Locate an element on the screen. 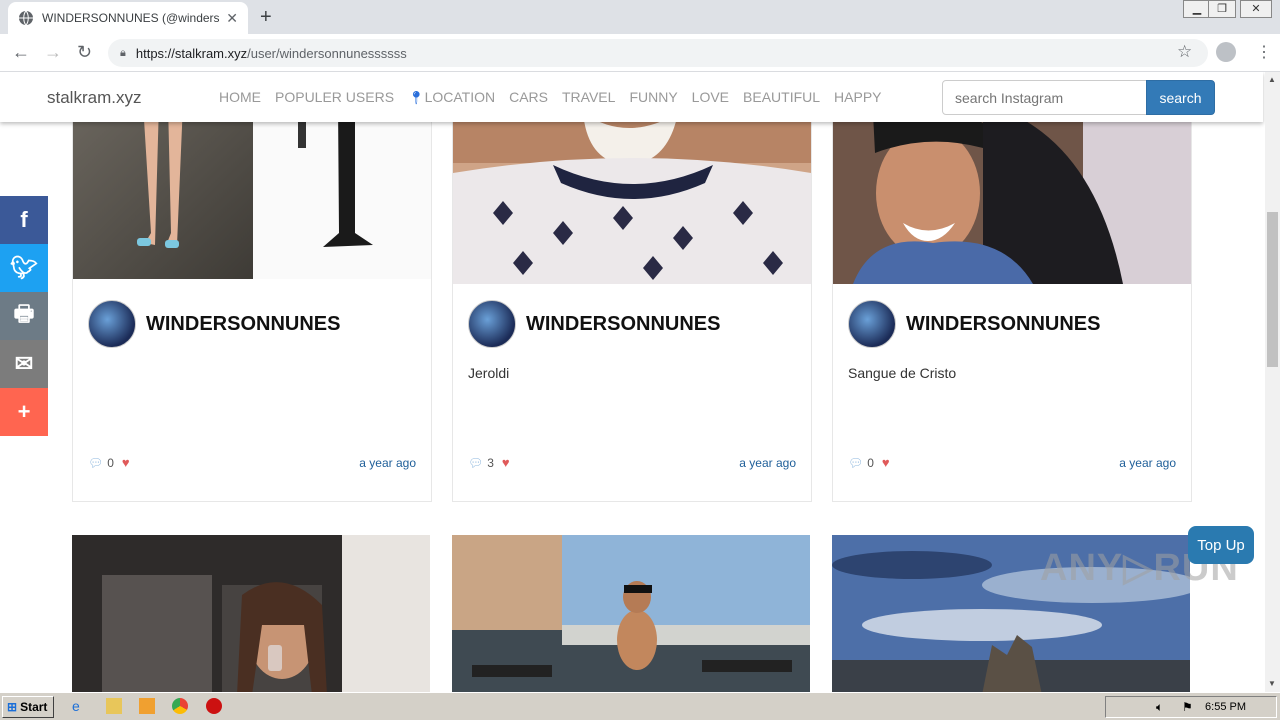 Image resolution: width=1280 pixels, height=720 pixels. ie-icon: e is located at coordinates (80, 706).